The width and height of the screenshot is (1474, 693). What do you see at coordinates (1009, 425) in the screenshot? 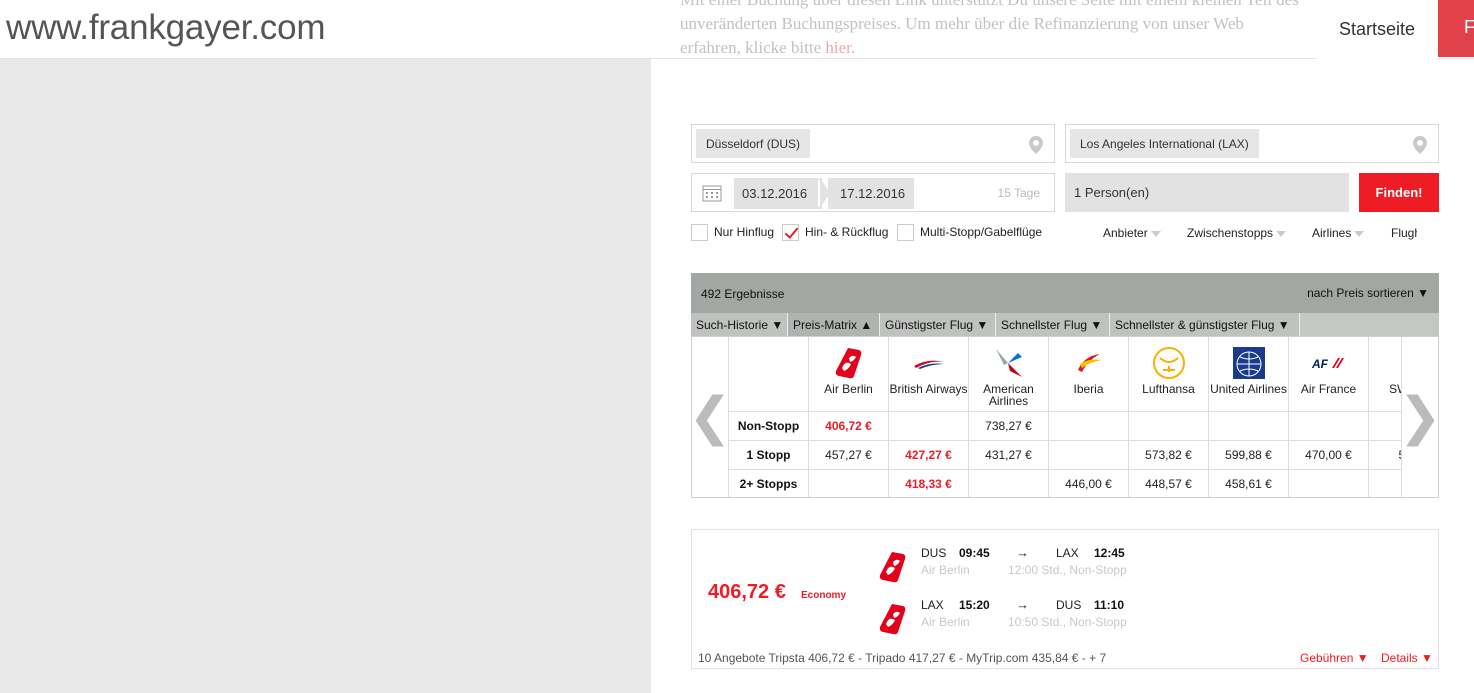
I see `price-cell: 738,27 €` at bounding box center [1009, 425].